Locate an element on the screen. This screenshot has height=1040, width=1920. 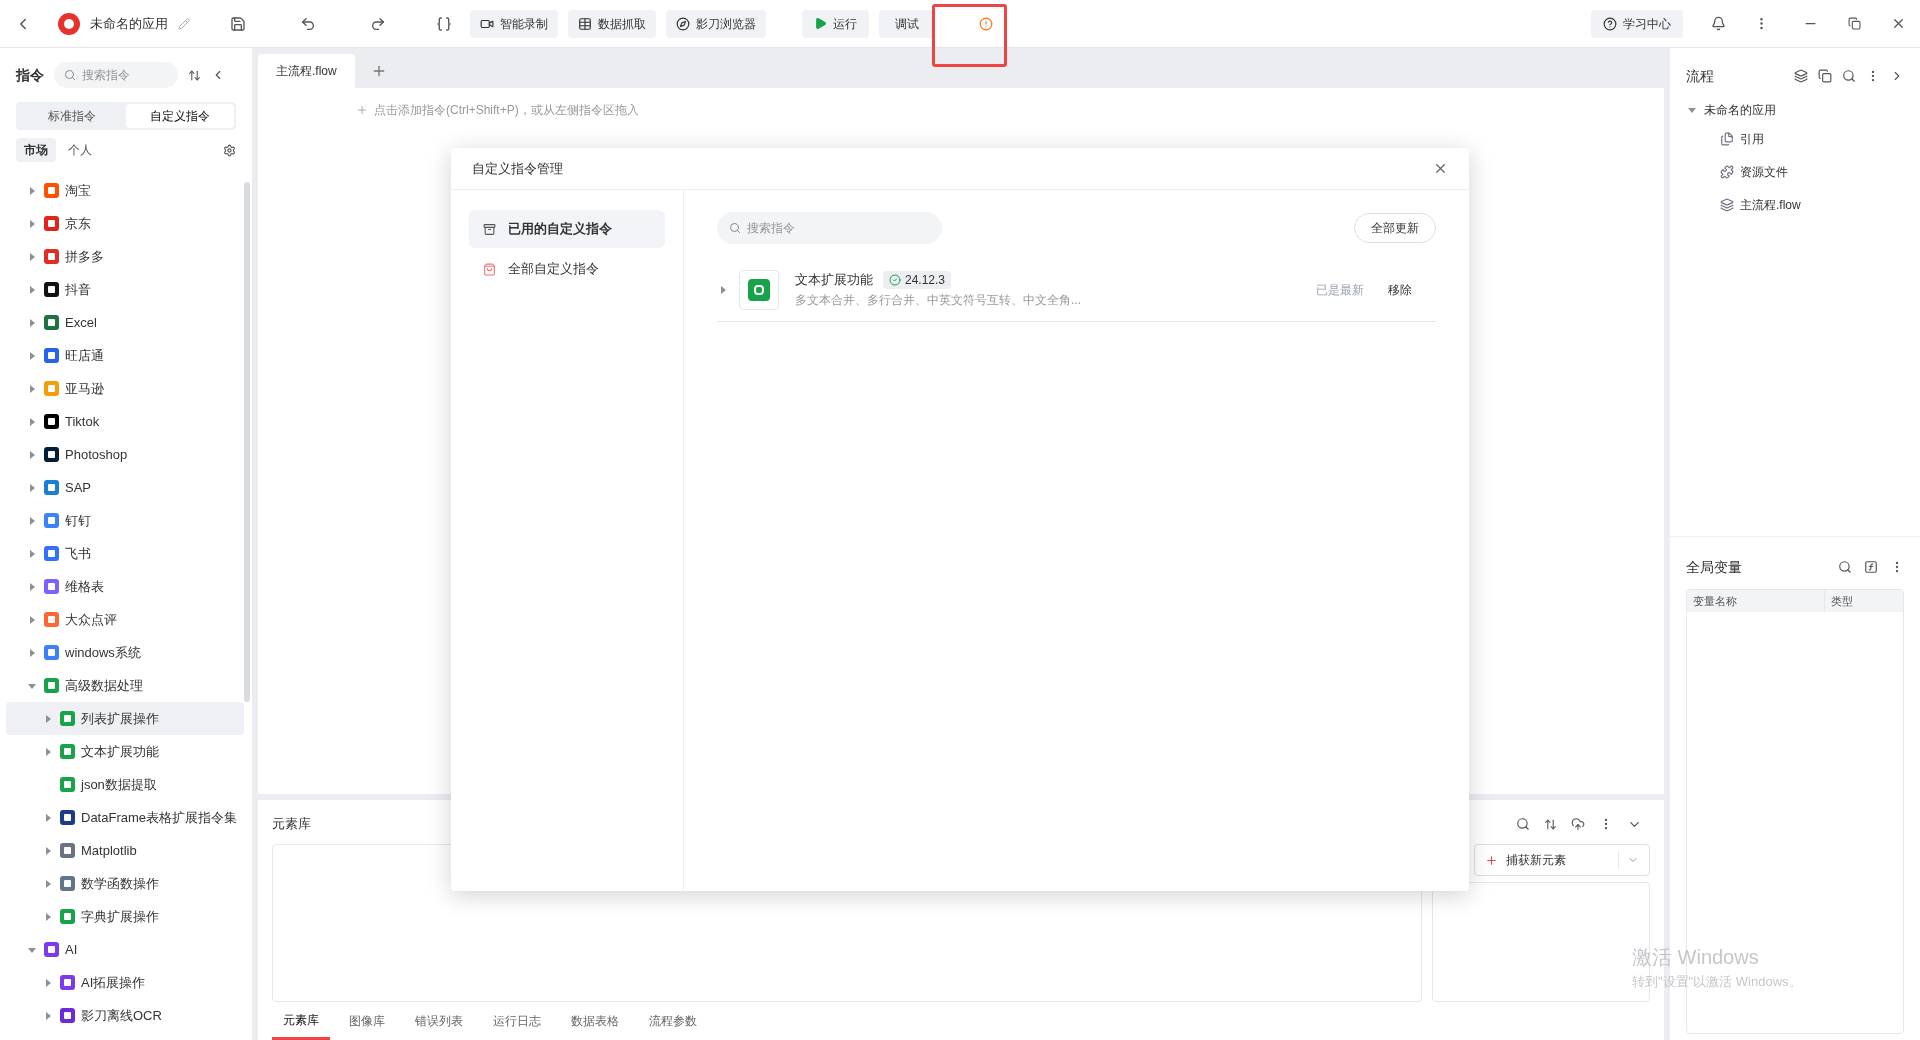
save-icon is located at coordinates (238, 23).